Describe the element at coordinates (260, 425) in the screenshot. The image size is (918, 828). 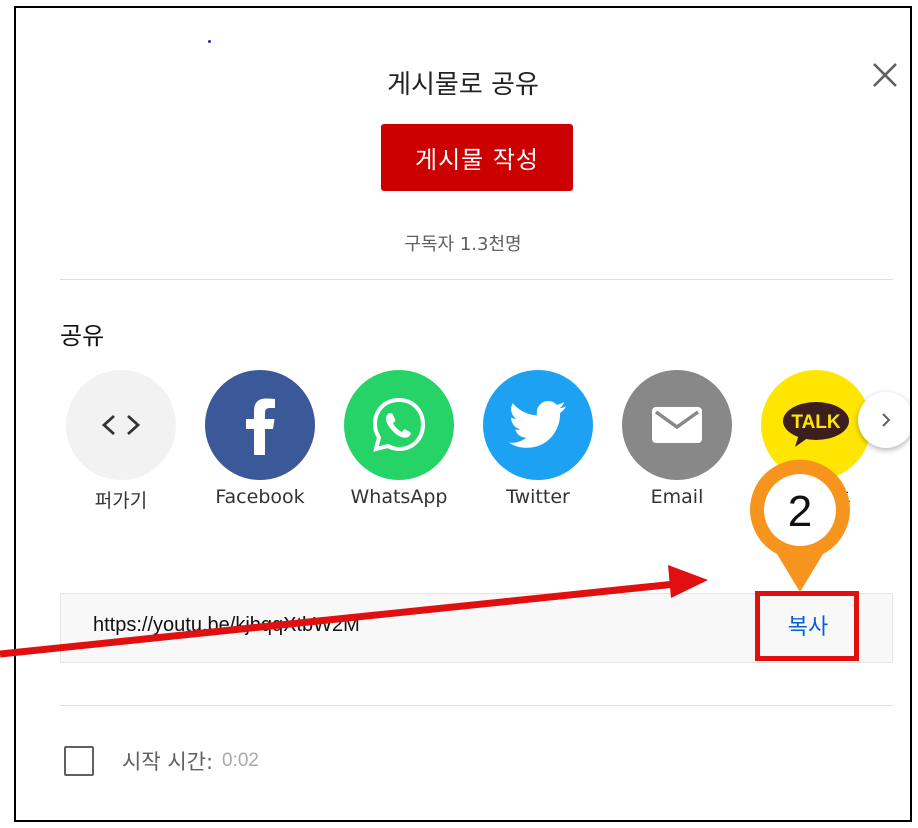
I see `facebook-icon` at that location.